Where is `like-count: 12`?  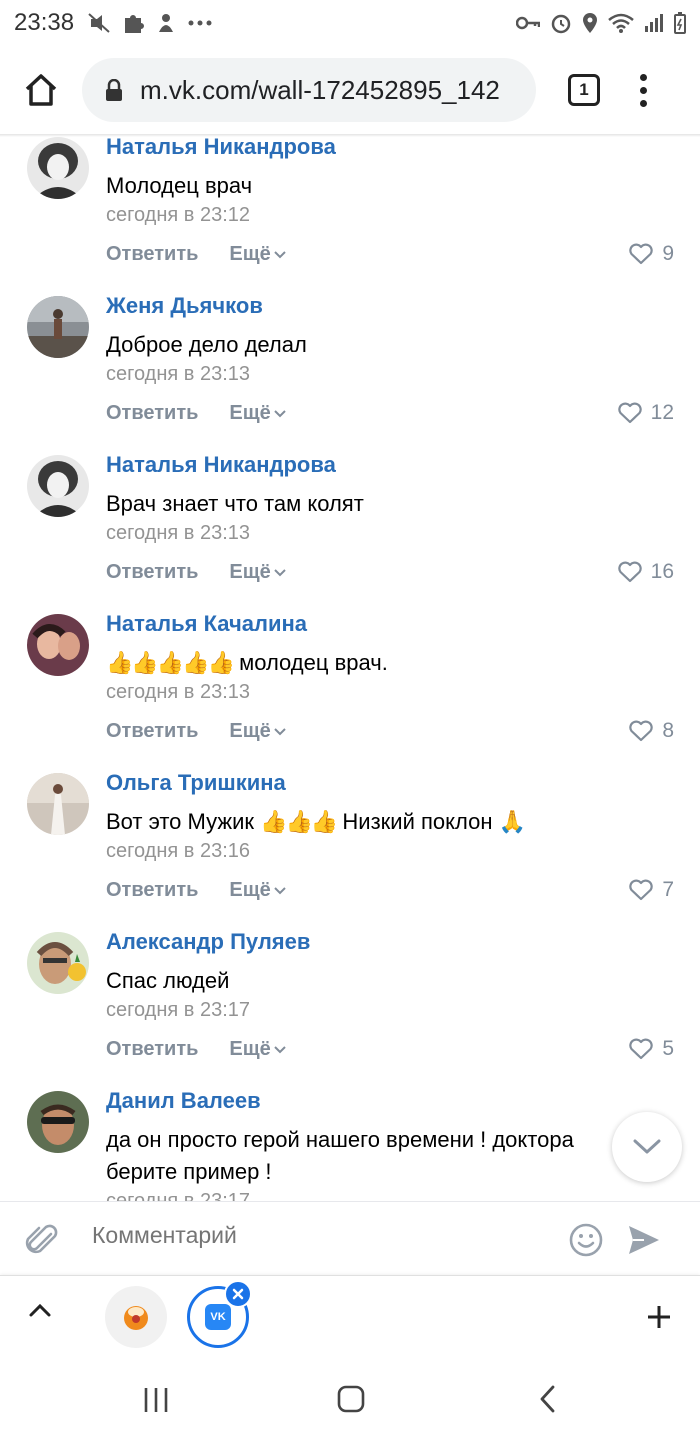 like-count: 12 is located at coordinates (662, 412).